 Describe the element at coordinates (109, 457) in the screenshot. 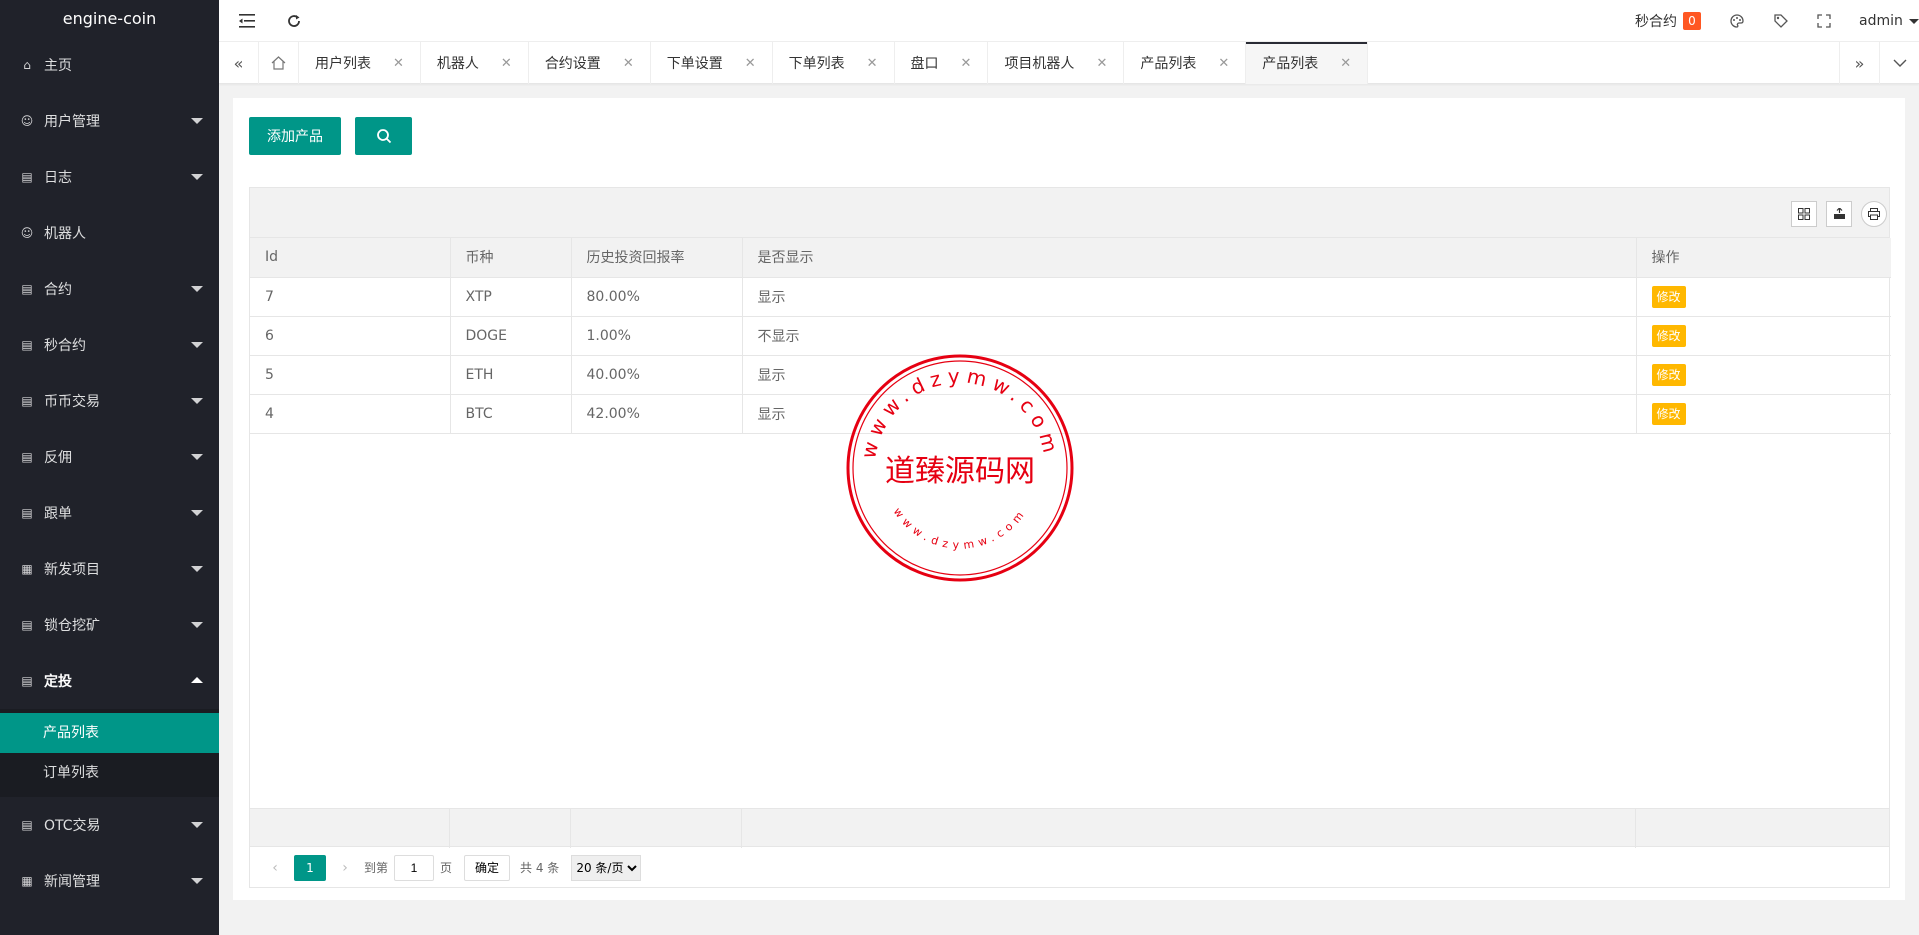

I see `sidebar-item: ▤ 反佣` at that location.